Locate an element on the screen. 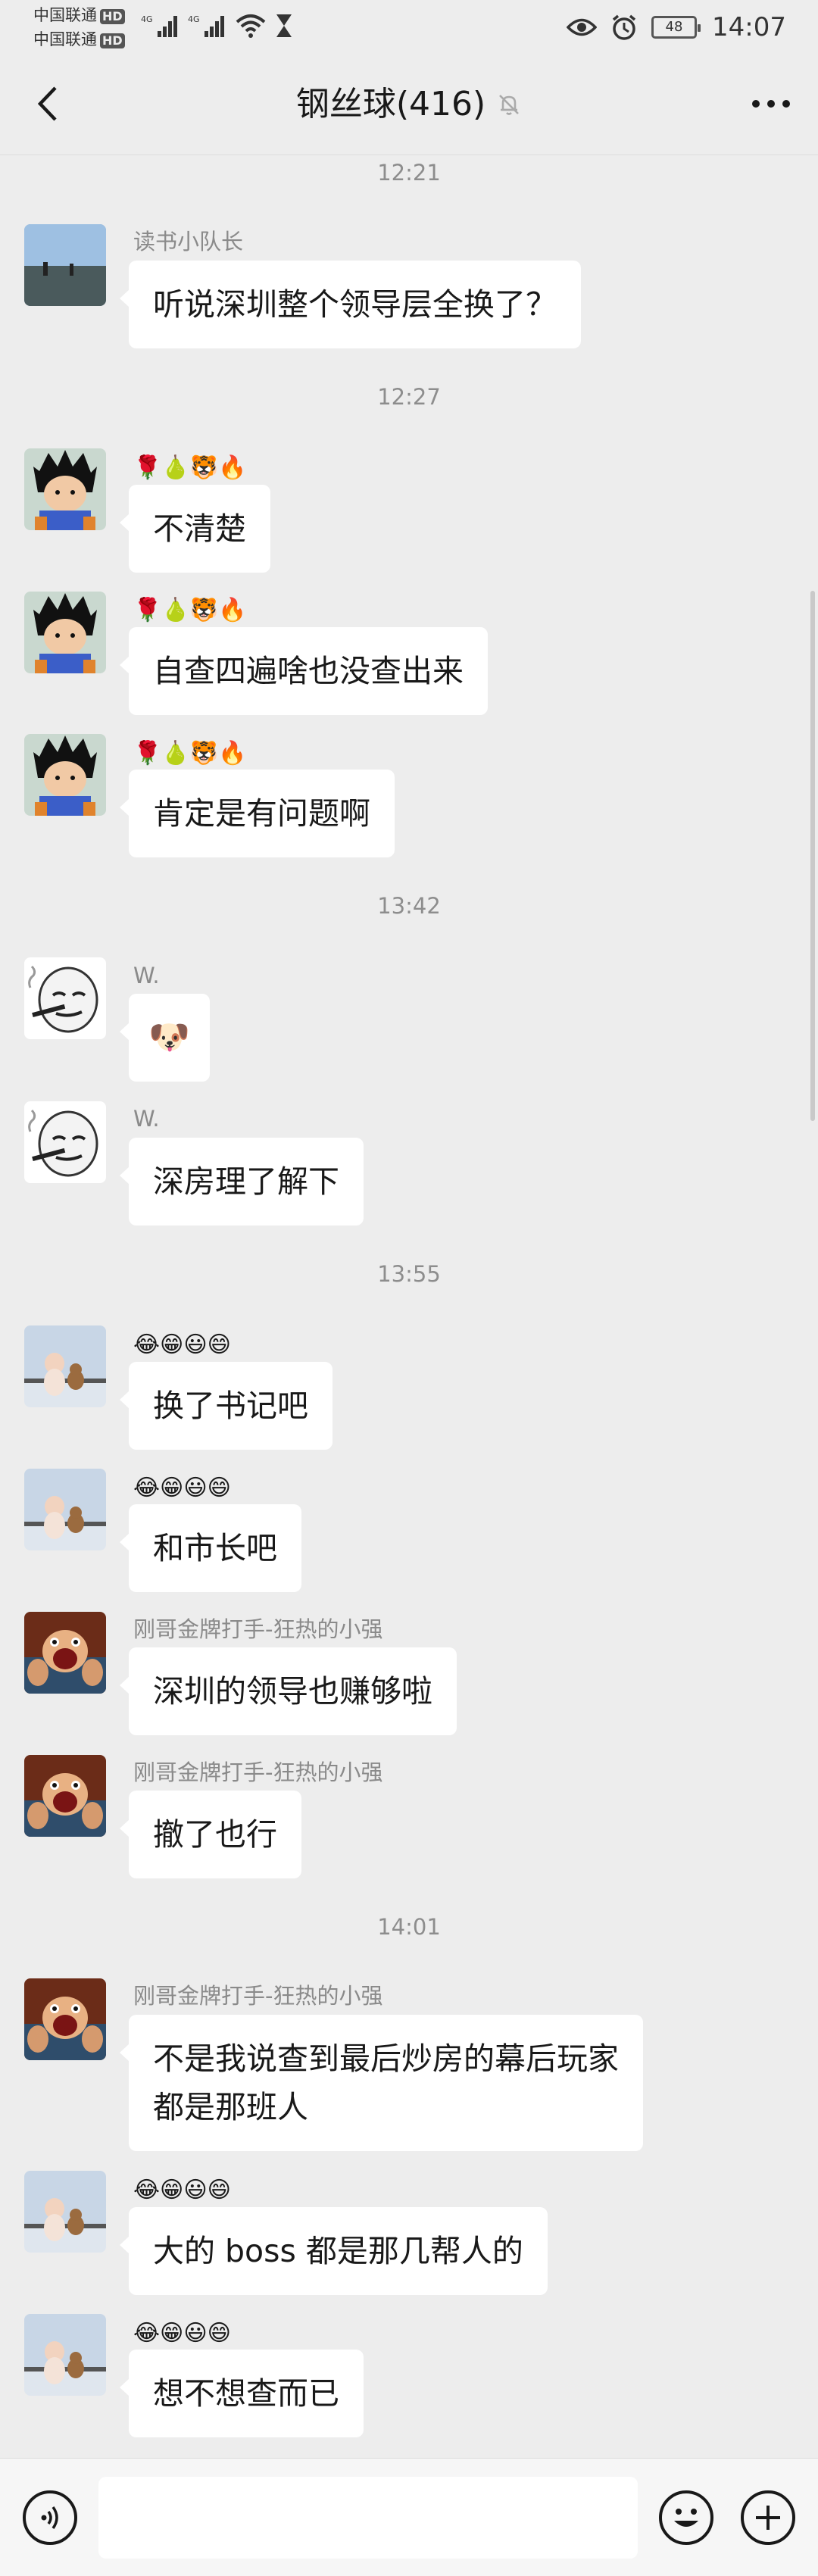 This screenshot has height=2576, width=818. voice-icon is located at coordinates (49, 2518).